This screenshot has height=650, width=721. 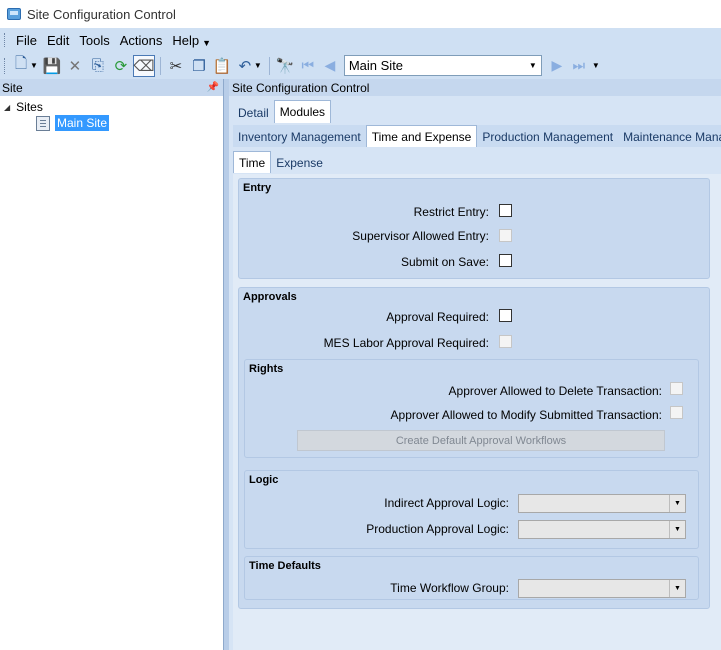 What do you see at coordinates (505, 210) in the screenshot?
I see `restrict-entry-checkbox` at bounding box center [505, 210].